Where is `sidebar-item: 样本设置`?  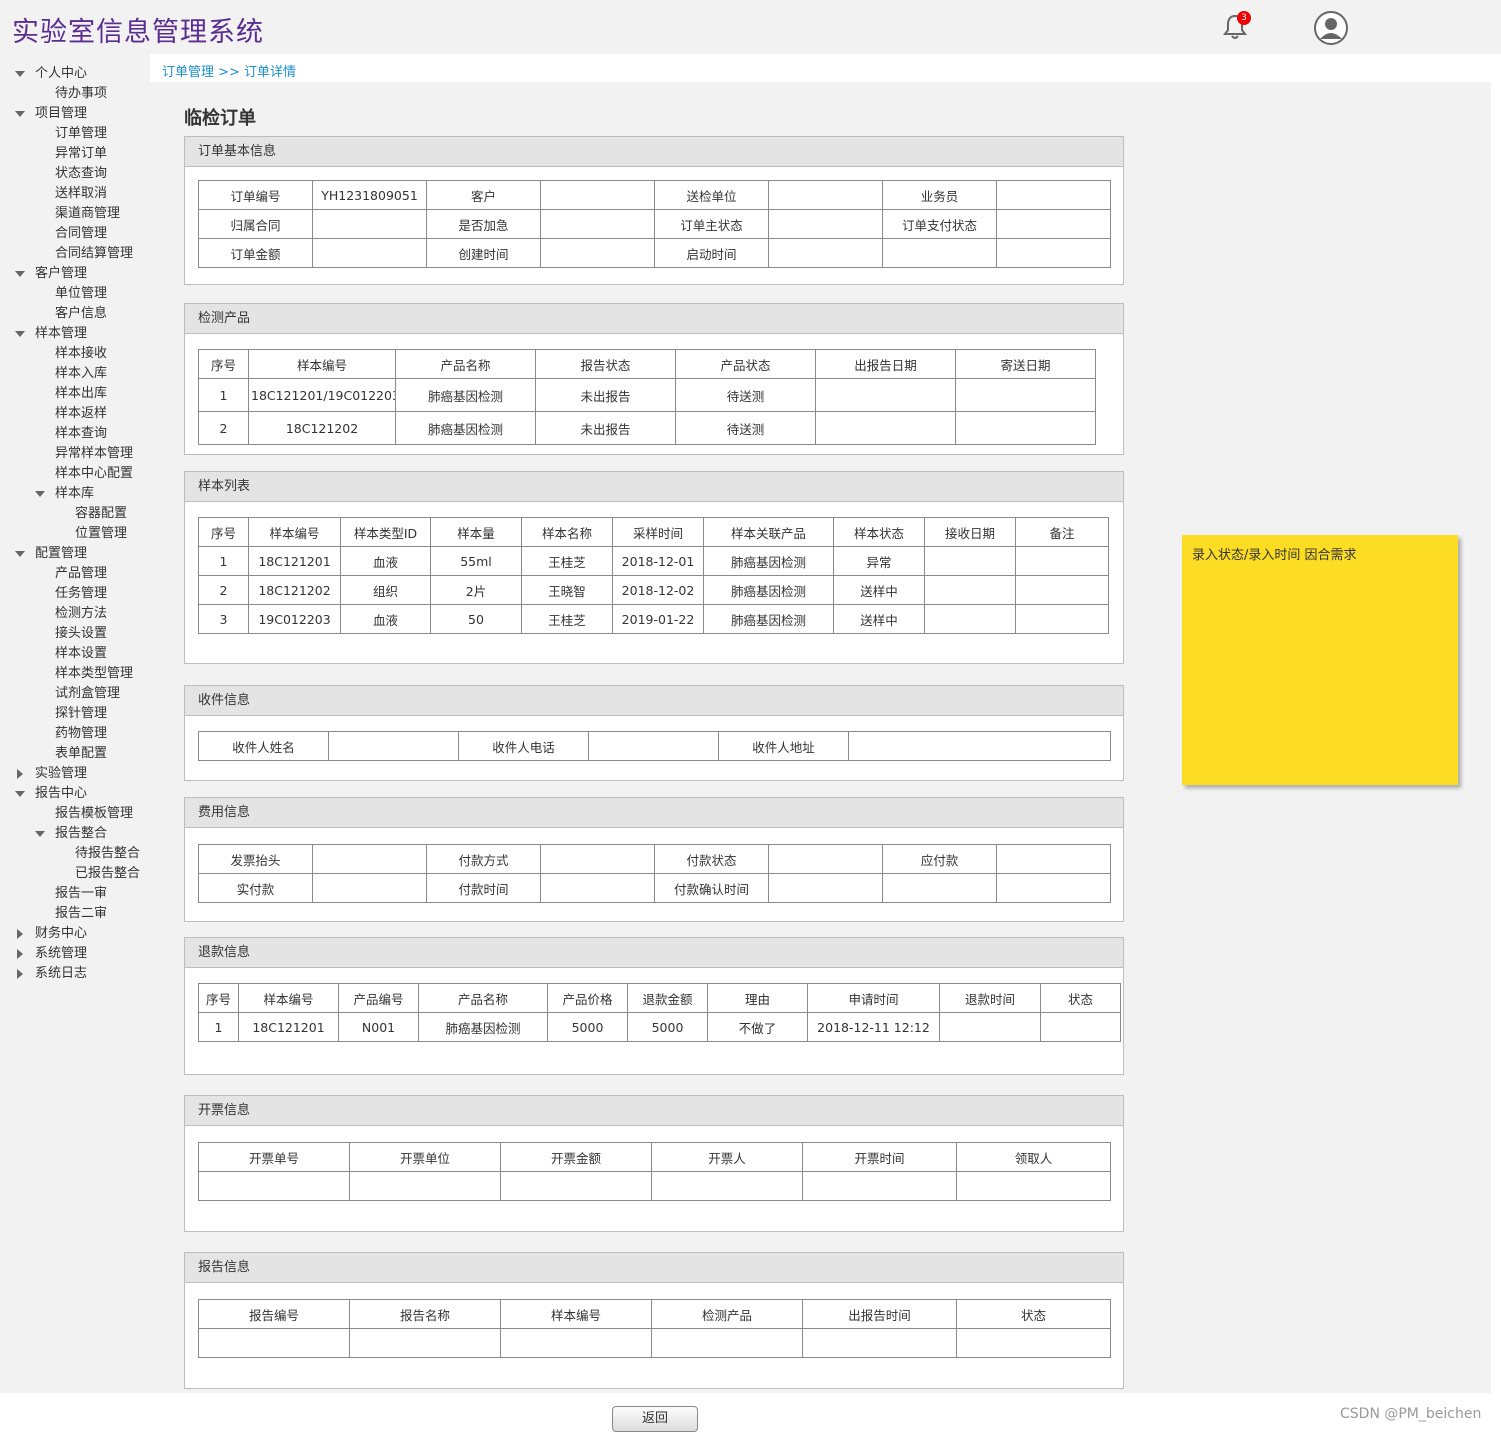 sidebar-item: 样本设置 is located at coordinates (75, 654).